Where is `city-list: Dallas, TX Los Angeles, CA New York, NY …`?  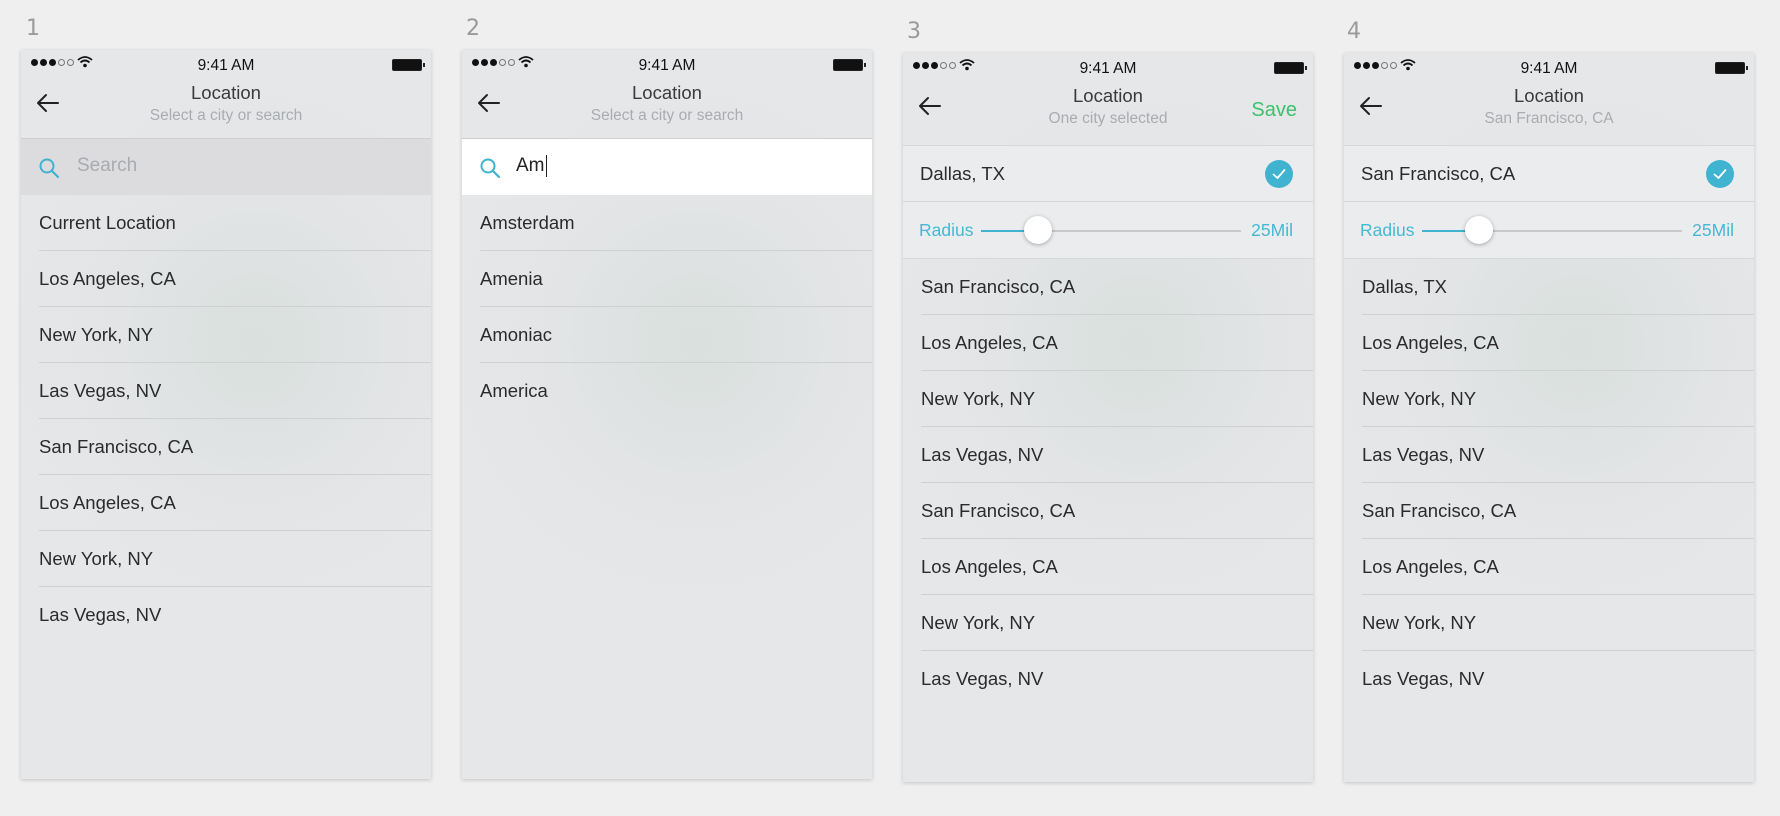
city-list: Dallas, TX Los Angeles, CA New York, NY … is located at coordinates (1549, 483).